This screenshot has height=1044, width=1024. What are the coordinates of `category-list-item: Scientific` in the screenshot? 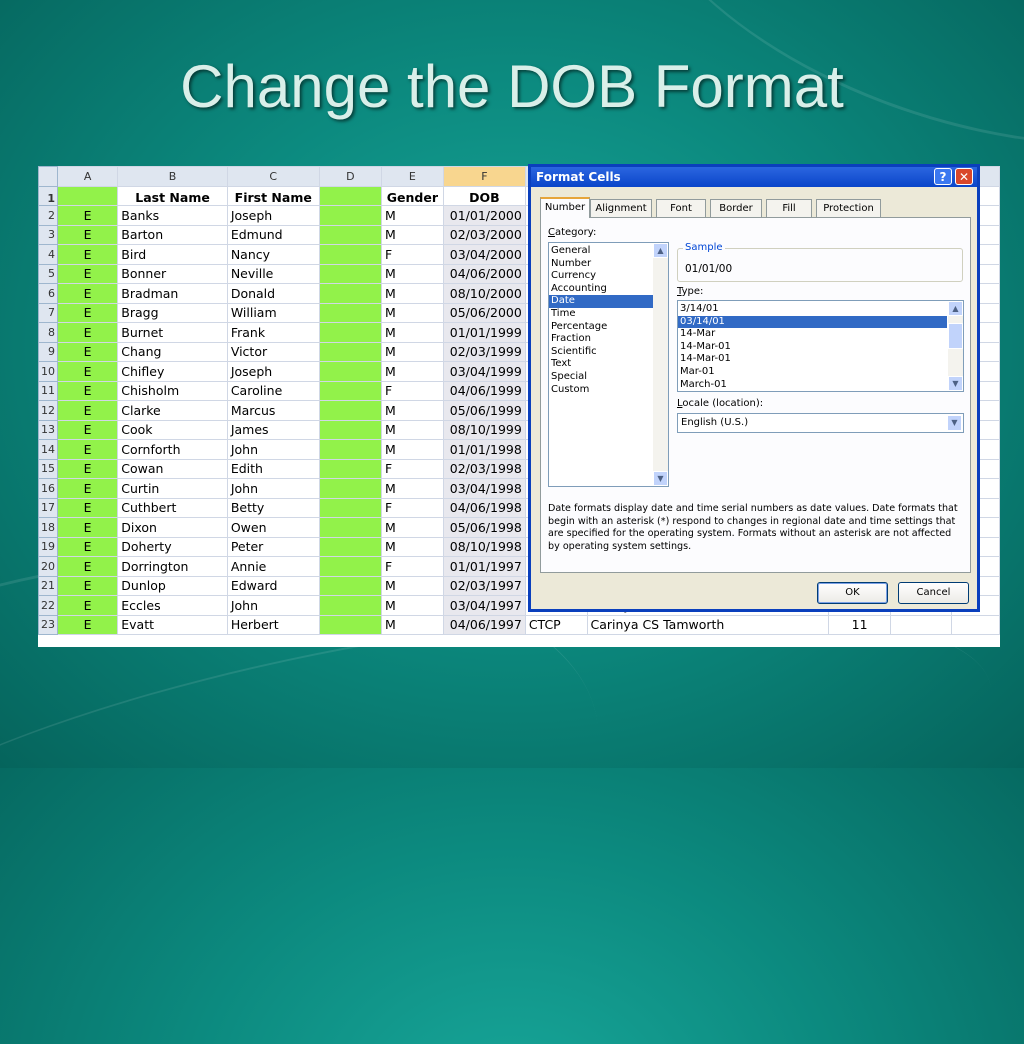 It's located at (608, 352).